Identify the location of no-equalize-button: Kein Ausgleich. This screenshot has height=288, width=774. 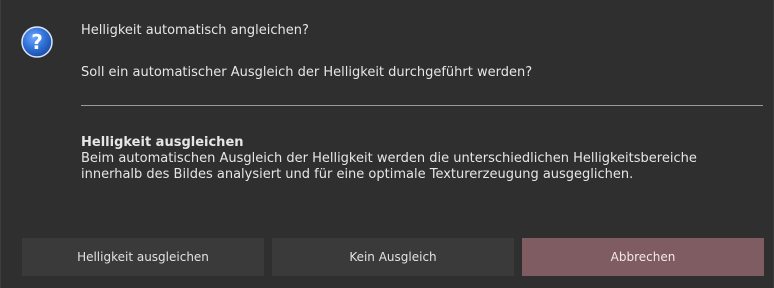
(393, 257).